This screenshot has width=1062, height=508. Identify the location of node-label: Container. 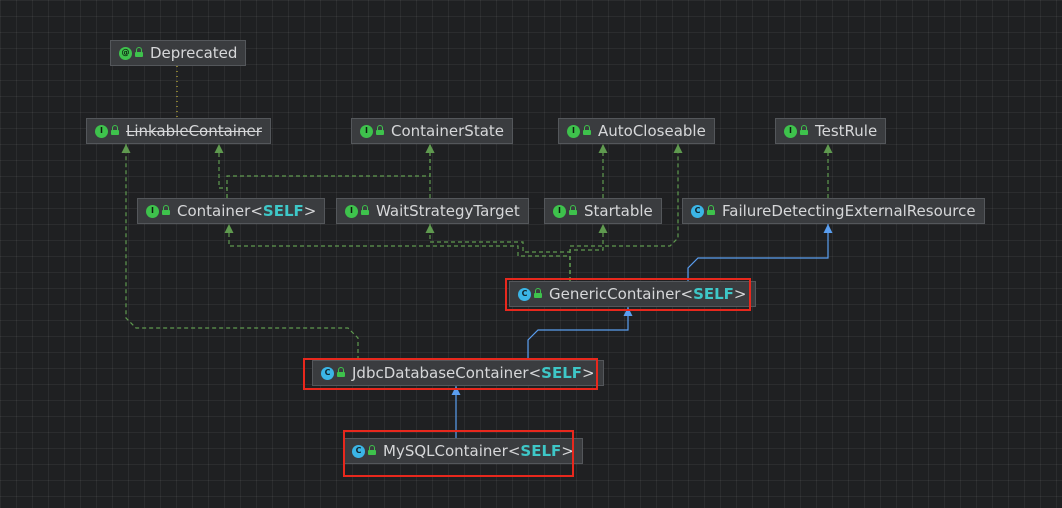
(214, 211).